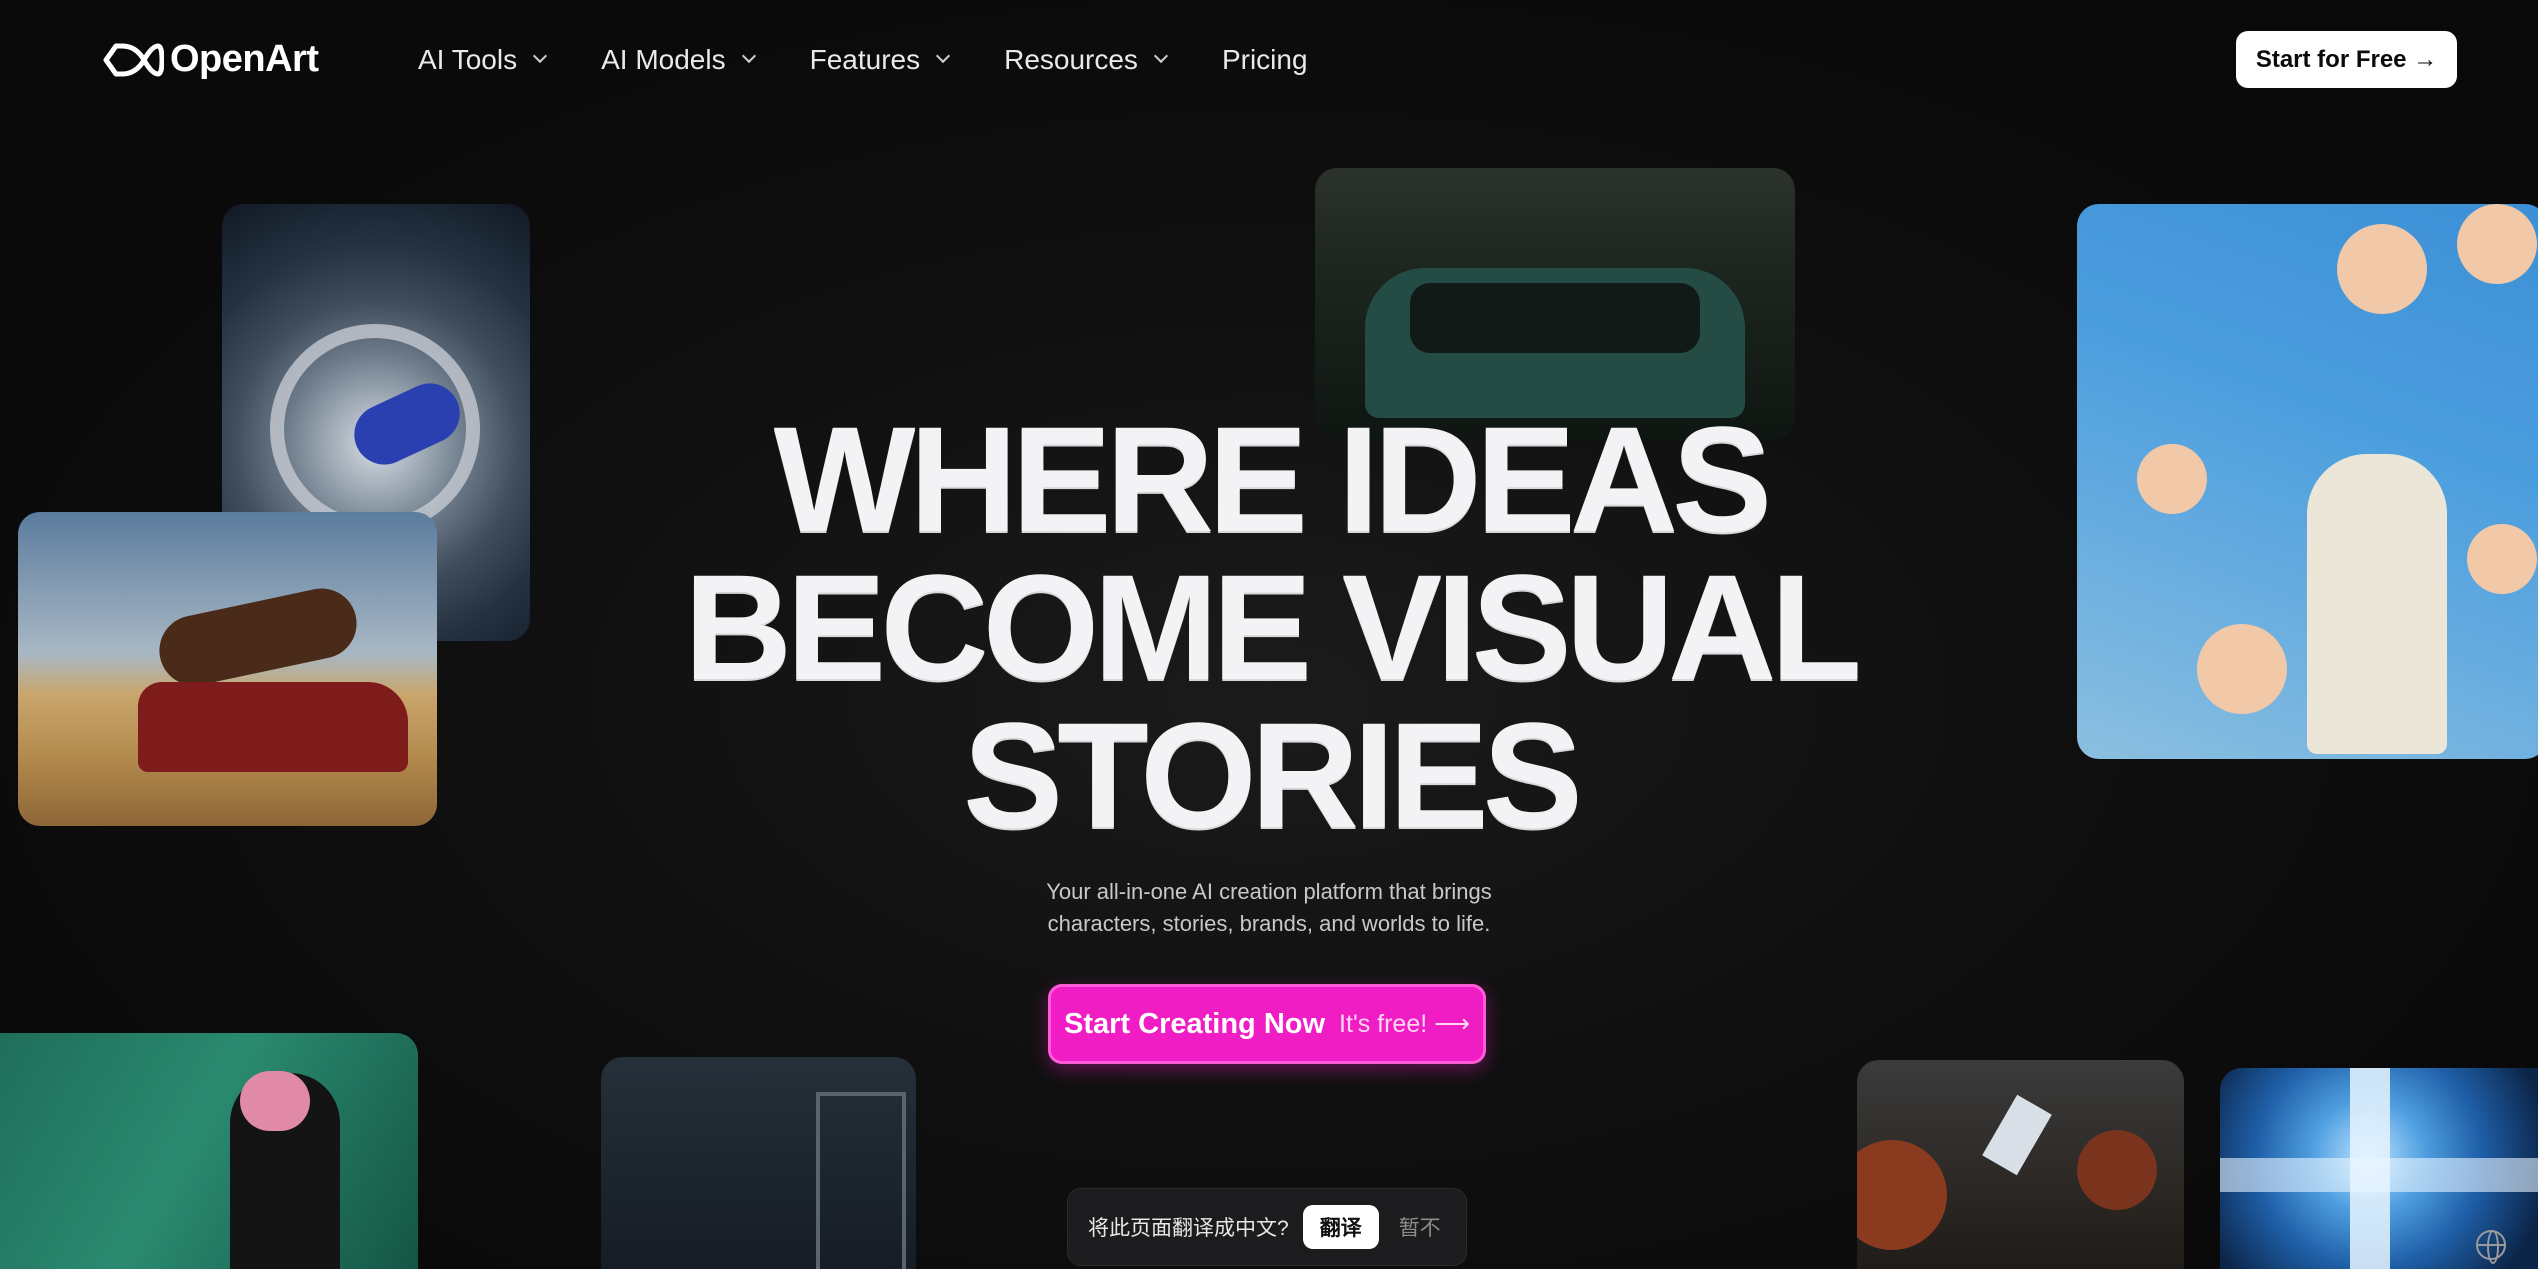 The width and height of the screenshot is (2538, 1269). What do you see at coordinates (2017, 1135) in the screenshot?
I see `ceiling-light-shape` at bounding box center [2017, 1135].